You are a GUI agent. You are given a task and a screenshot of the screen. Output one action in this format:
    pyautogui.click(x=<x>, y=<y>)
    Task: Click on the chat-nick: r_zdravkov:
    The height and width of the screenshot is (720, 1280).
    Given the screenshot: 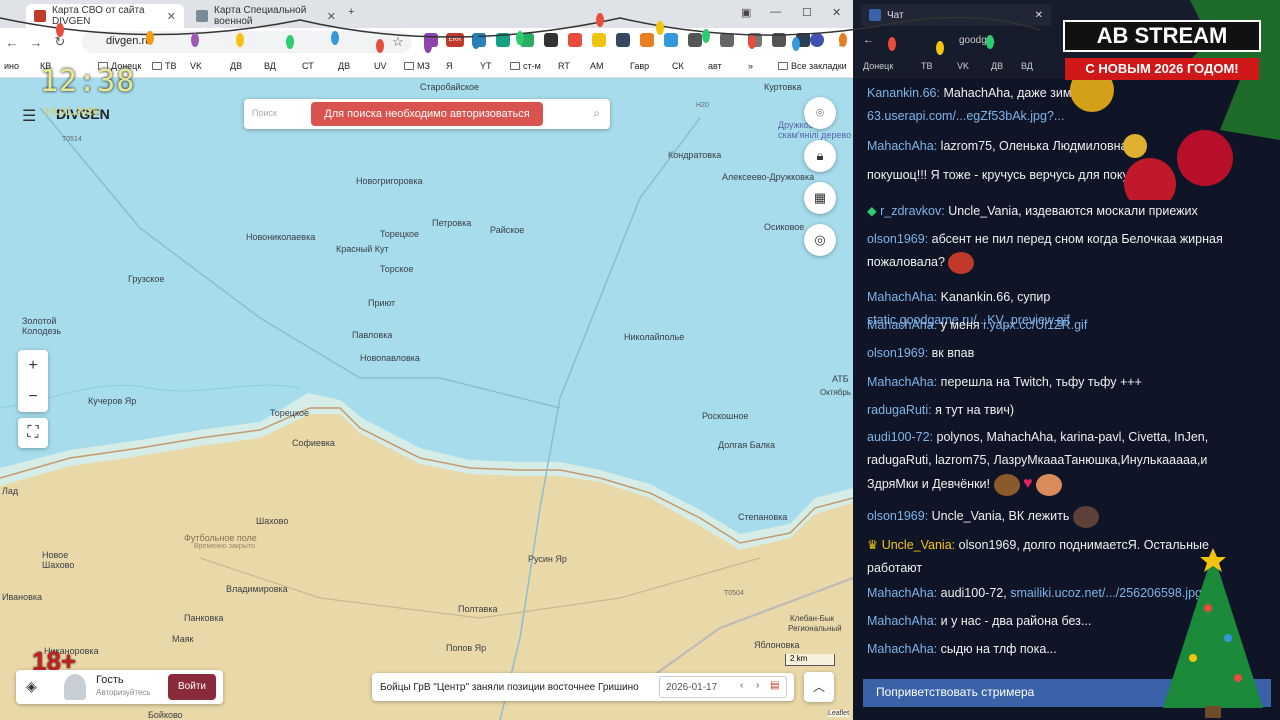 What is the action you would take?
    pyautogui.click(x=912, y=211)
    